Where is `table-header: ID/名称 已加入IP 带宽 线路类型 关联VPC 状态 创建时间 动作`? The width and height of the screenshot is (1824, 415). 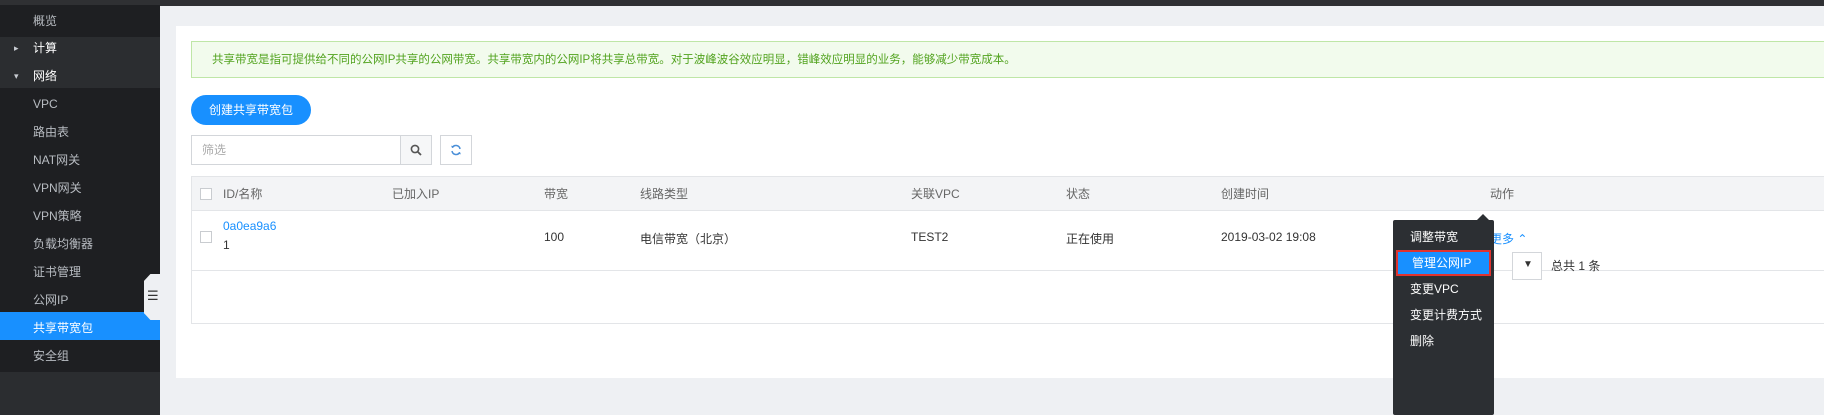
table-header: ID/名称 已加入IP 带宽 线路类型 关联VPC 状态 创建时间 动作 is located at coordinates (1008, 194).